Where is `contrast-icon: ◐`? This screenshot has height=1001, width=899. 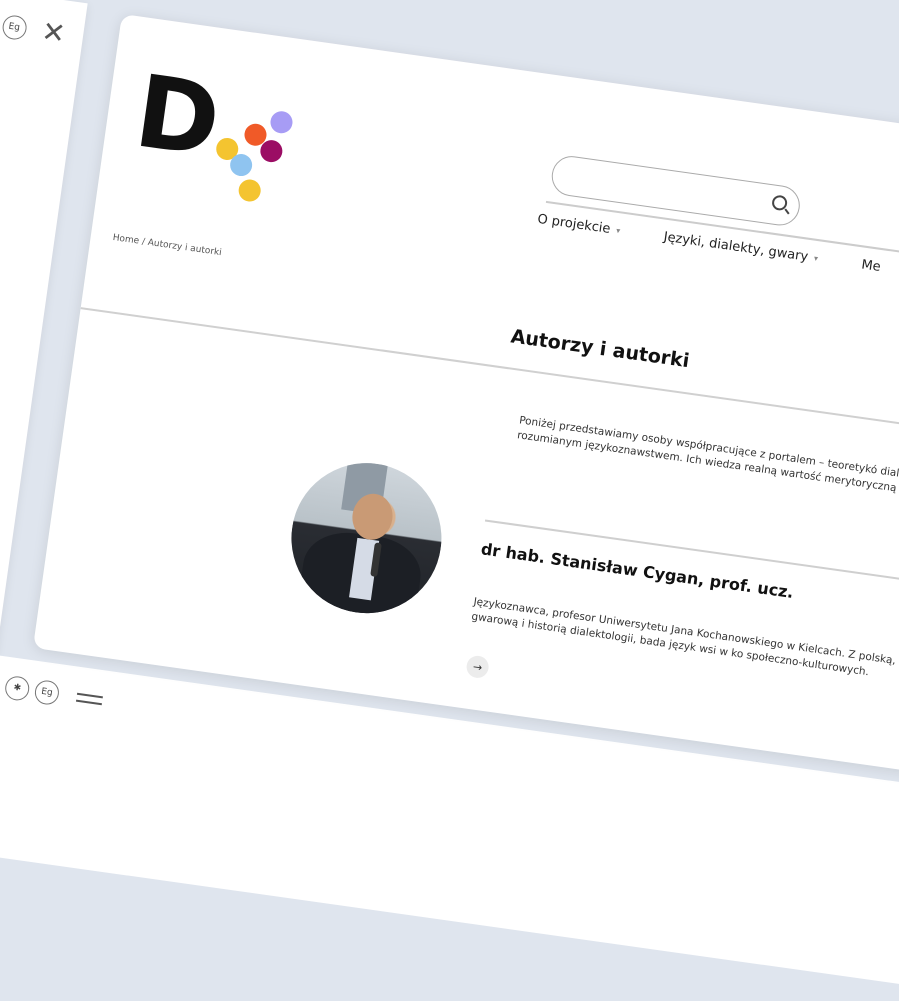
contrast-icon: ◐ is located at coordinates (1, 684).